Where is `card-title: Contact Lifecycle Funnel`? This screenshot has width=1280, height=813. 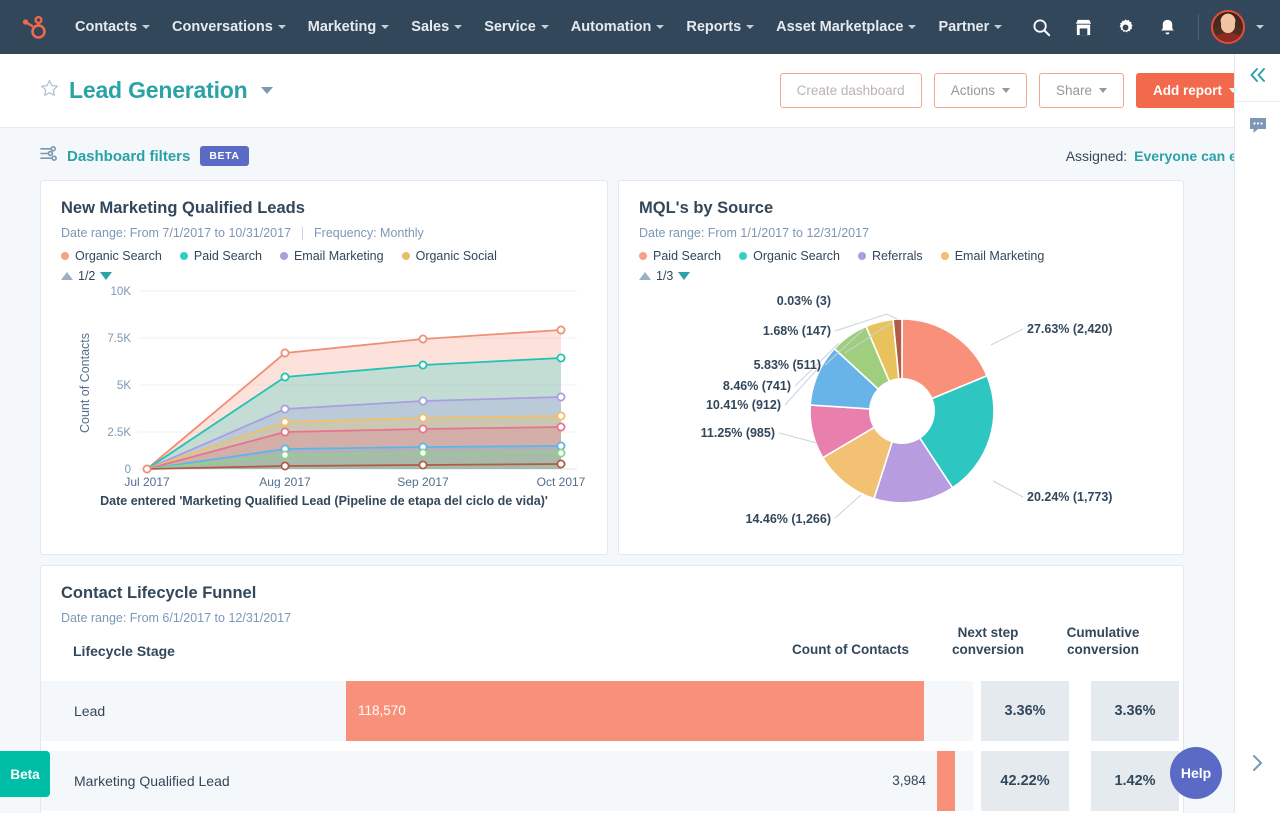 card-title: Contact Lifecycle Funnel is located at coordinates (159, 593).